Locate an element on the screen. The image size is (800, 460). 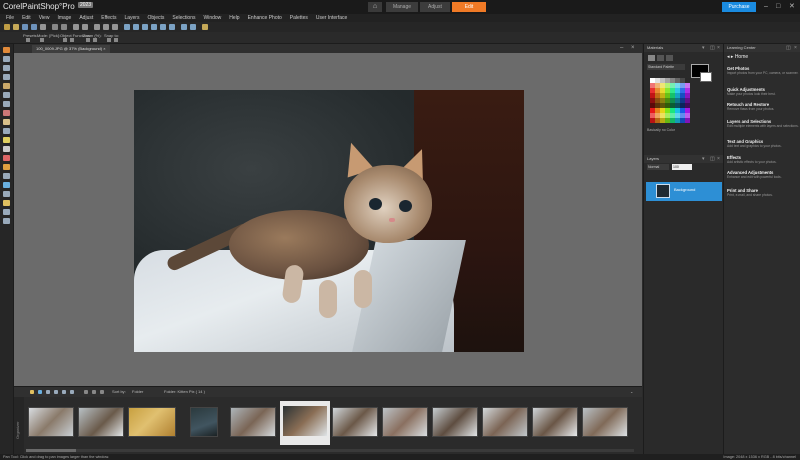
undo-icon is located at coordinates (76, 27).